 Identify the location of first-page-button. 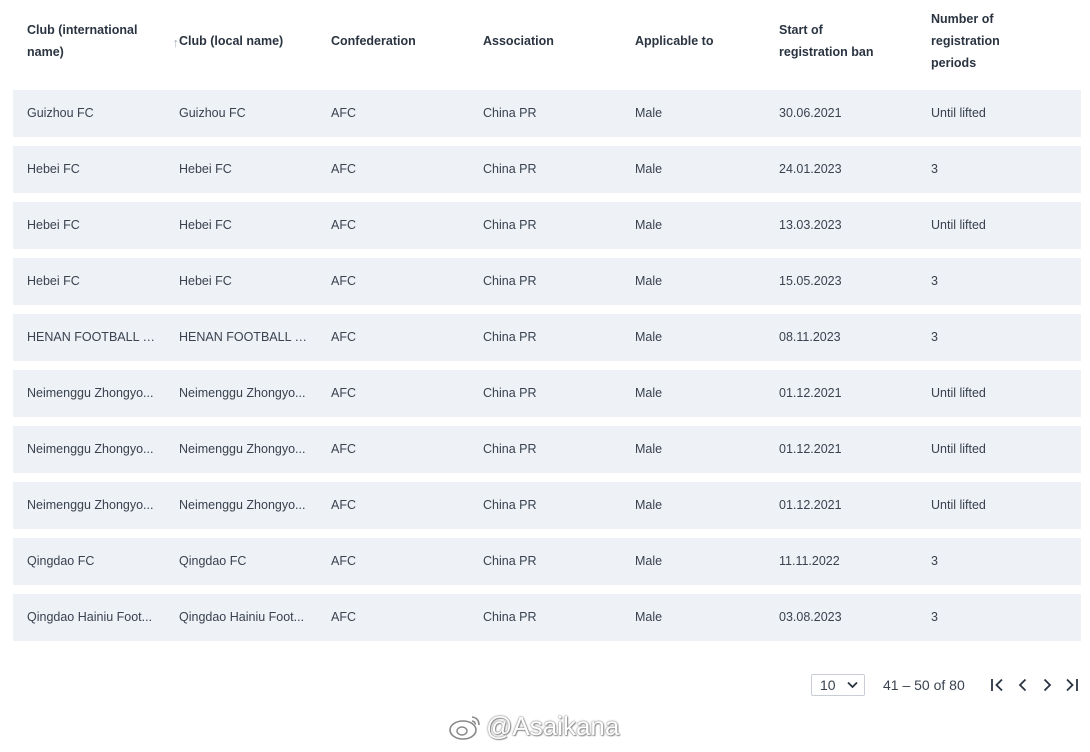
(998, 685).